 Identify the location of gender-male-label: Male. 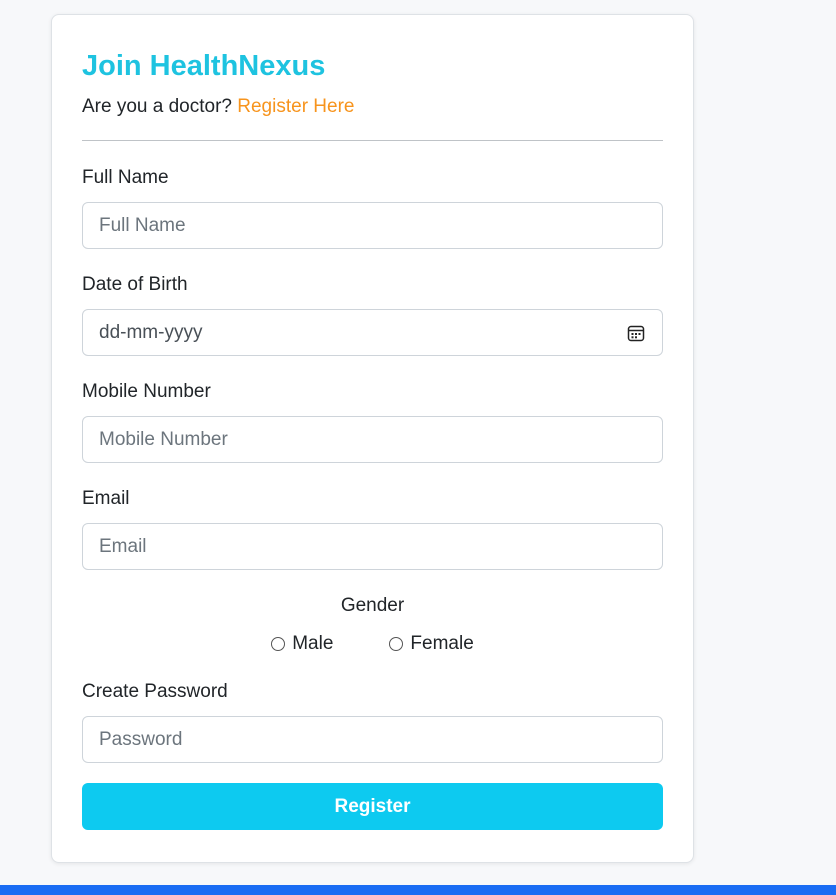
(313, 643).